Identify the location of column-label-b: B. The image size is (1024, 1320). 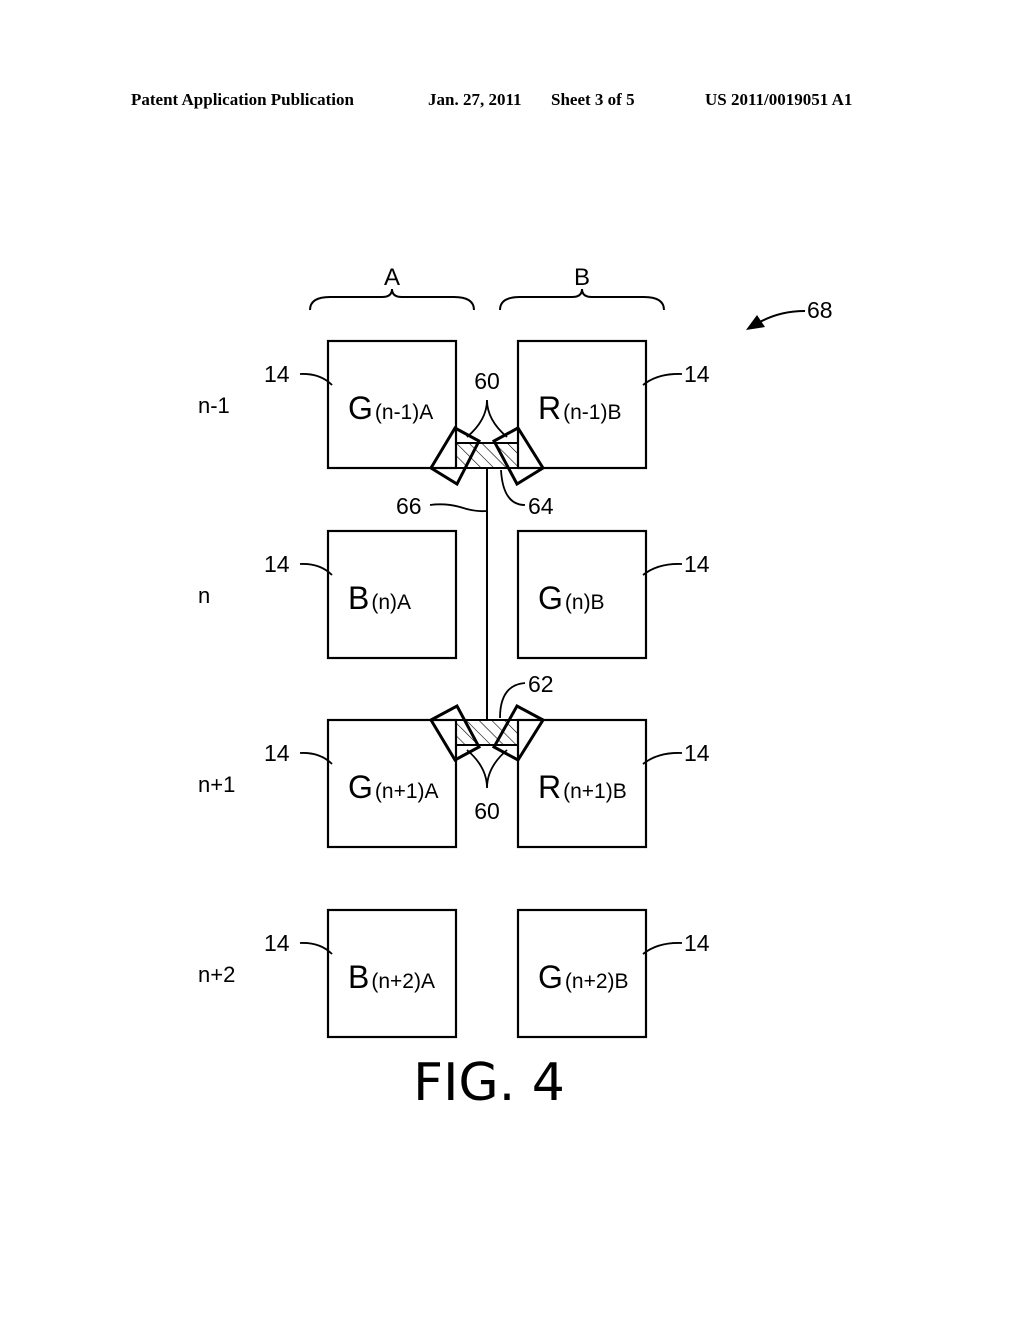
(582, 277).